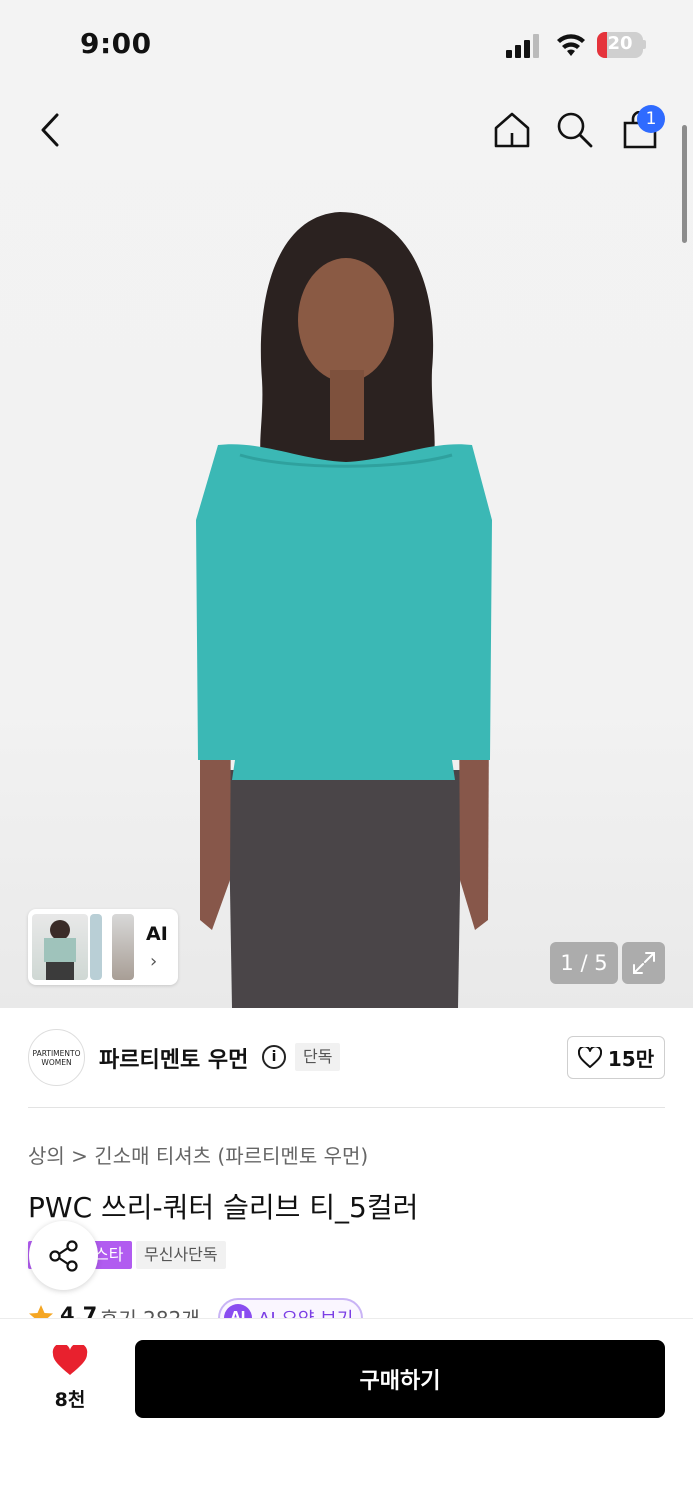 This screenshot has height=1500, width=693. Describe the element at coordinates (157, 934) in the screenshot. I see `ai-label: AI` at that location.